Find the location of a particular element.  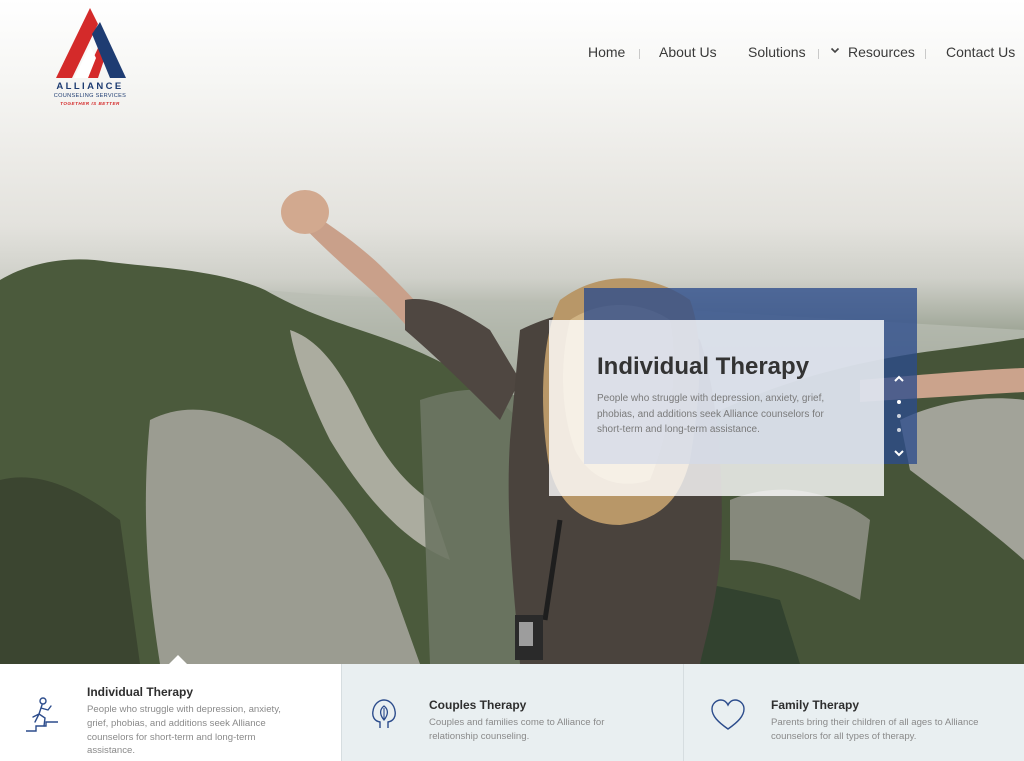

logo-tagline: TOGETHER IS BETTER is located at coordinates (90, 103).